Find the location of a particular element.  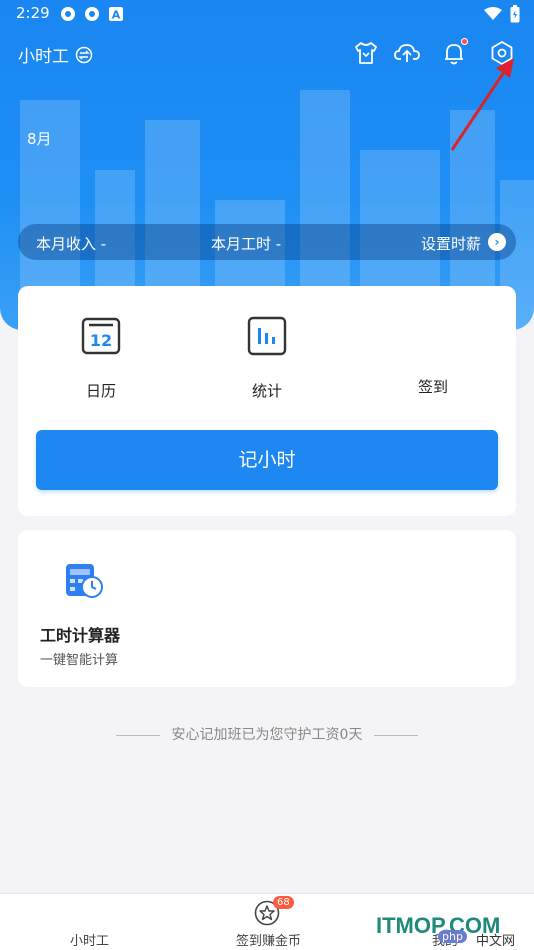

mode-switch: 小时工 is located at coordinates (55, 54).